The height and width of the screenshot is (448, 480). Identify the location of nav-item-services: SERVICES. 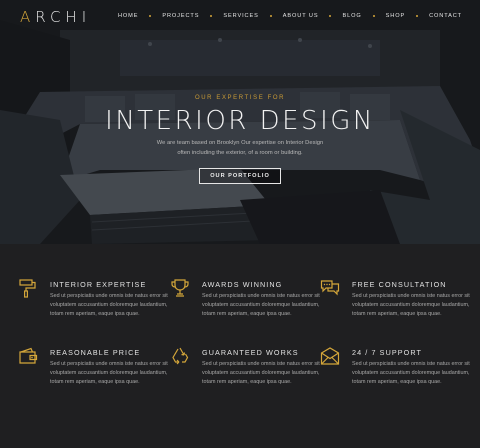
(240, 16).